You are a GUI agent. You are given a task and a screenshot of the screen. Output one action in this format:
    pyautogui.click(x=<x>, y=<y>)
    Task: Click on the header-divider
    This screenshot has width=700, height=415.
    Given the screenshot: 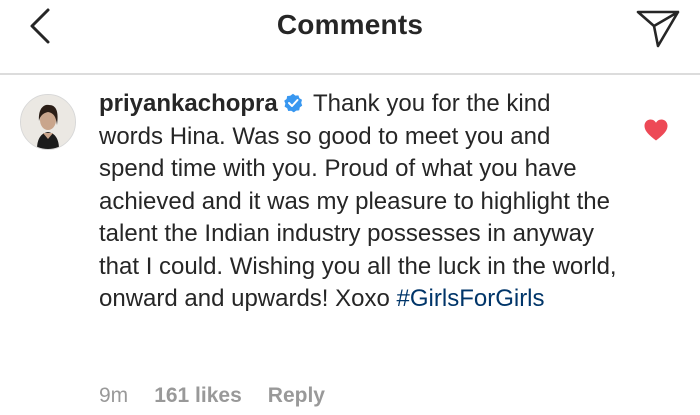 What is the action you would take?
    pyautogui.click(x=350, y=74)
    